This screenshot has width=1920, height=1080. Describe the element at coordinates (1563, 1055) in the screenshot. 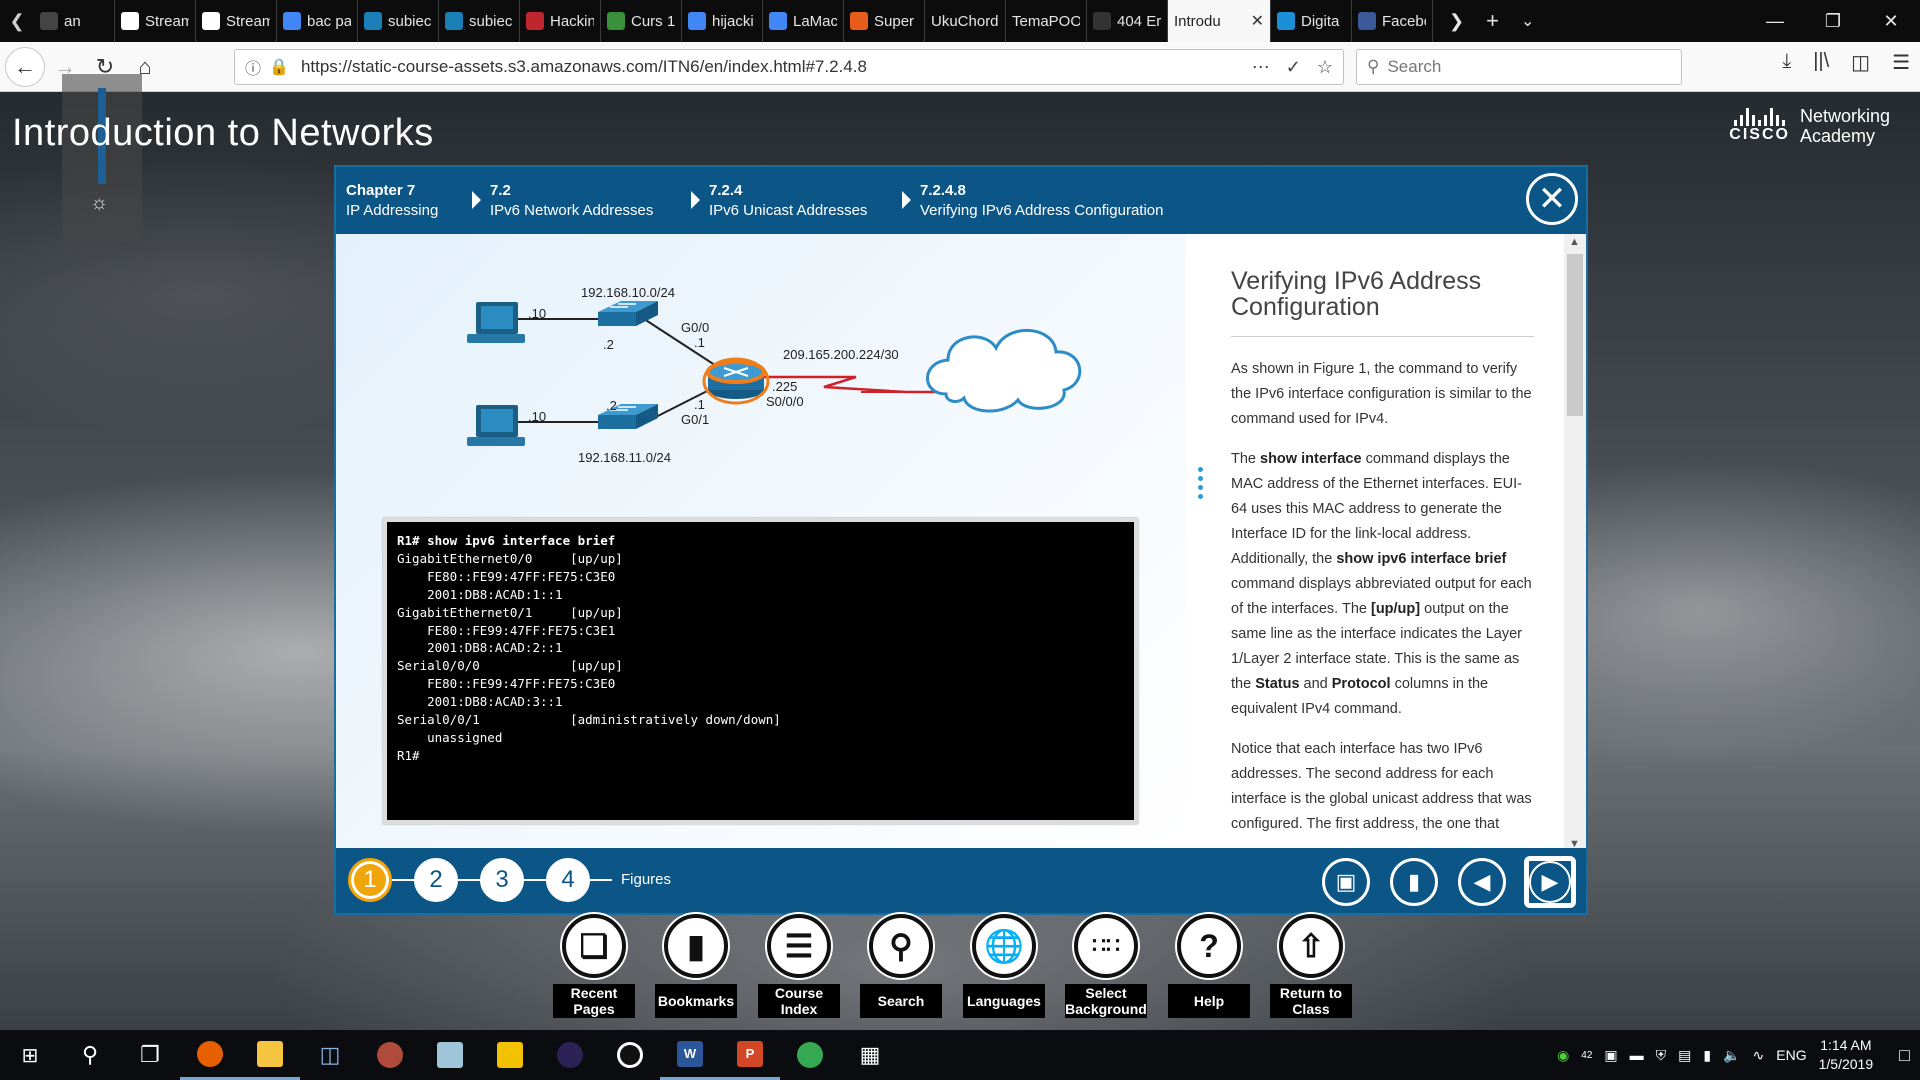

I see `app-status-icon: ◉` at that location.